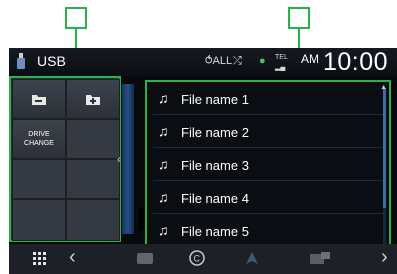  I want to click on source-label: USB, so click(51, 61).